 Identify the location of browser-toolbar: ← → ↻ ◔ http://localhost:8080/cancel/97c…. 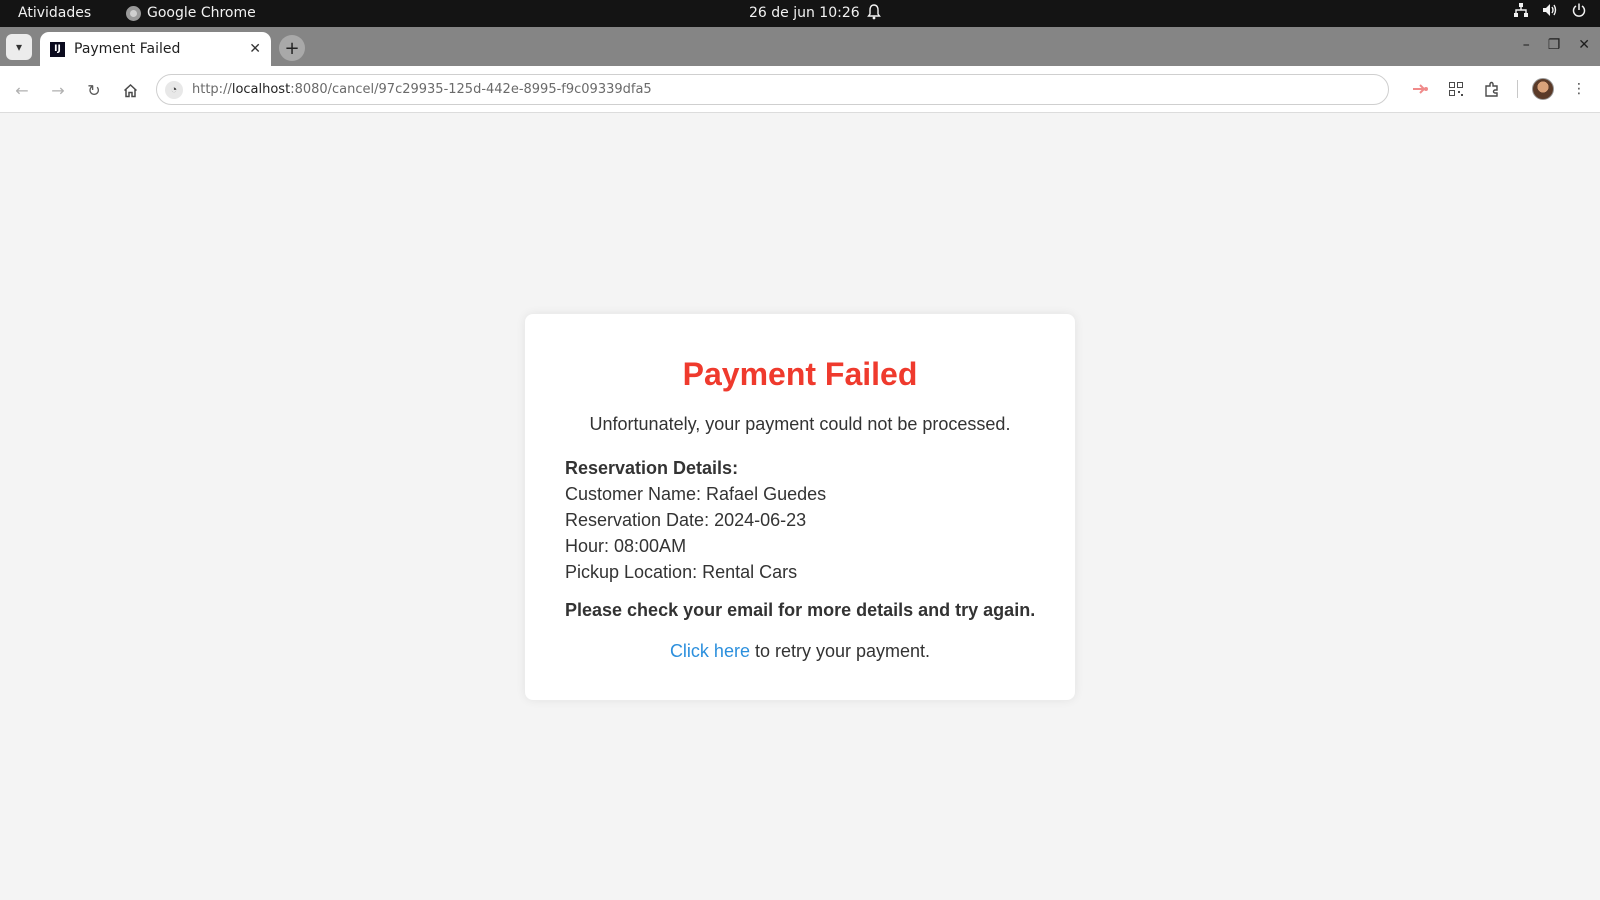
(800, 89).